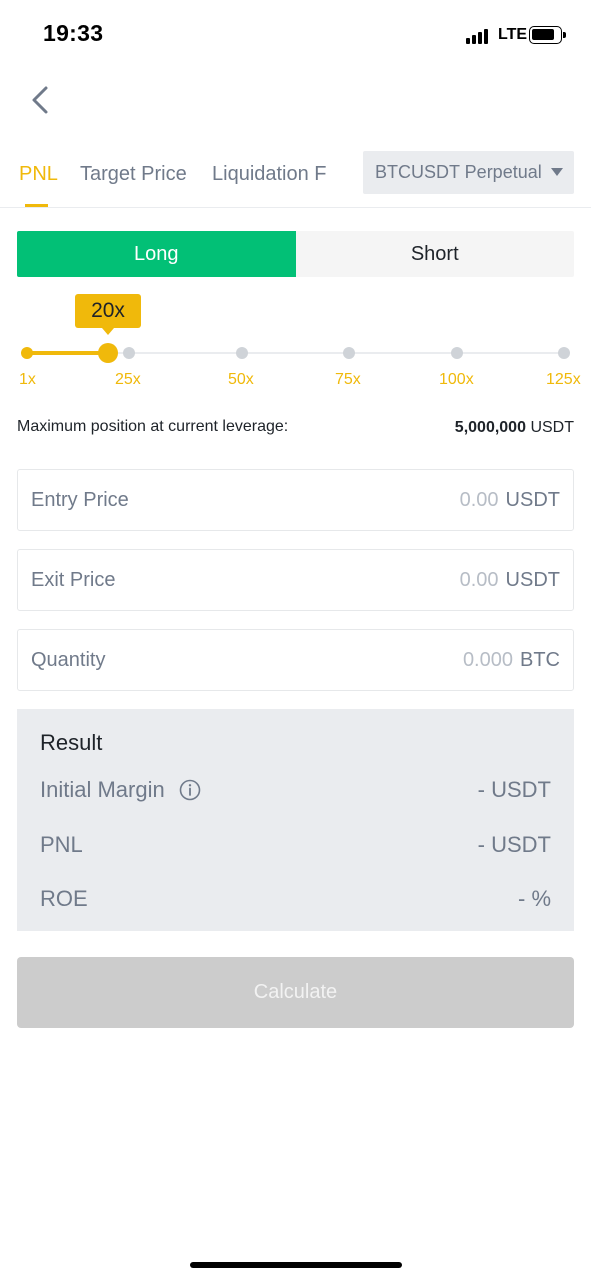 The width and height of the screenshot is (591, 1280). Describe the element at coordinates (479, 579) in the screenshot. I see `exit-price-value: 0.00` at that location.